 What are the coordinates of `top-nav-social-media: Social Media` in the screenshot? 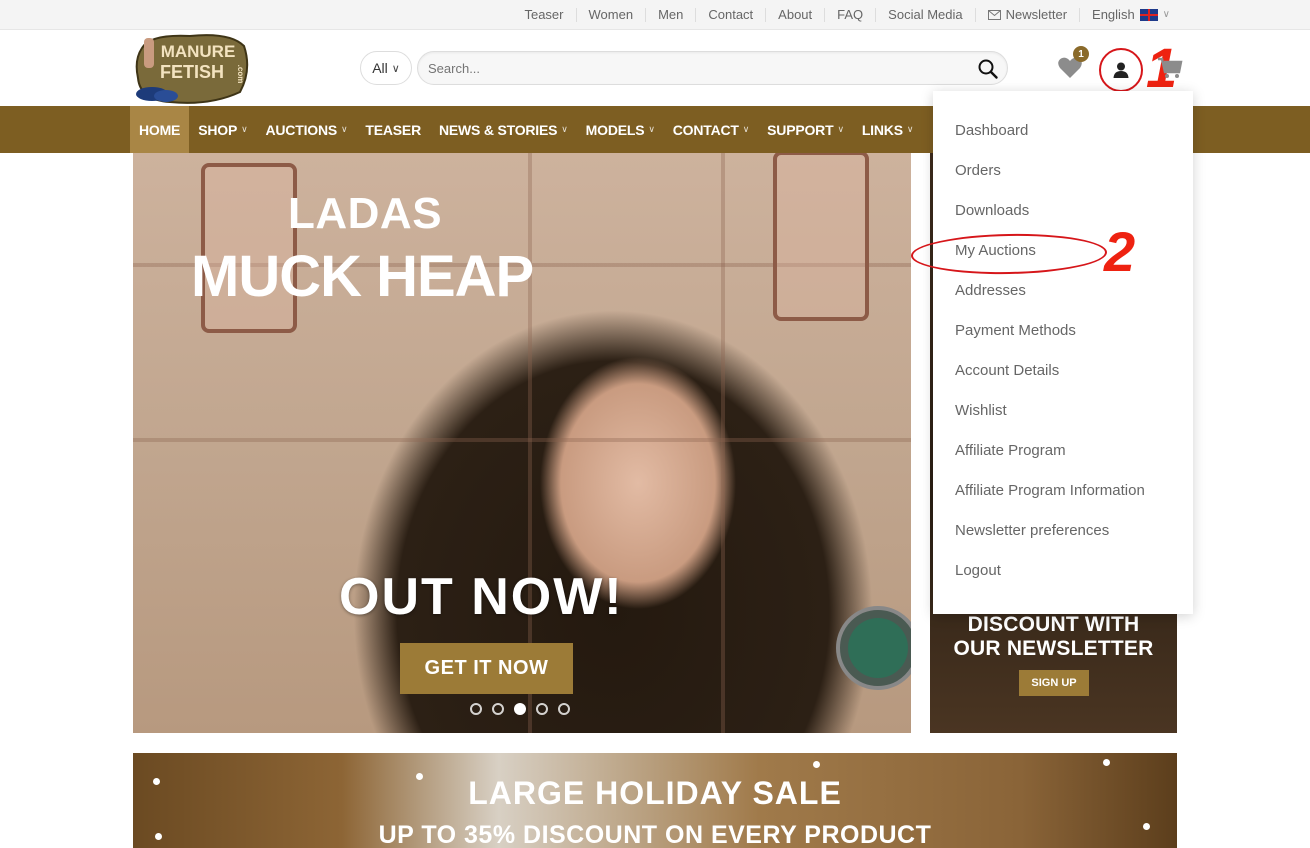 It's located at (924, 15).